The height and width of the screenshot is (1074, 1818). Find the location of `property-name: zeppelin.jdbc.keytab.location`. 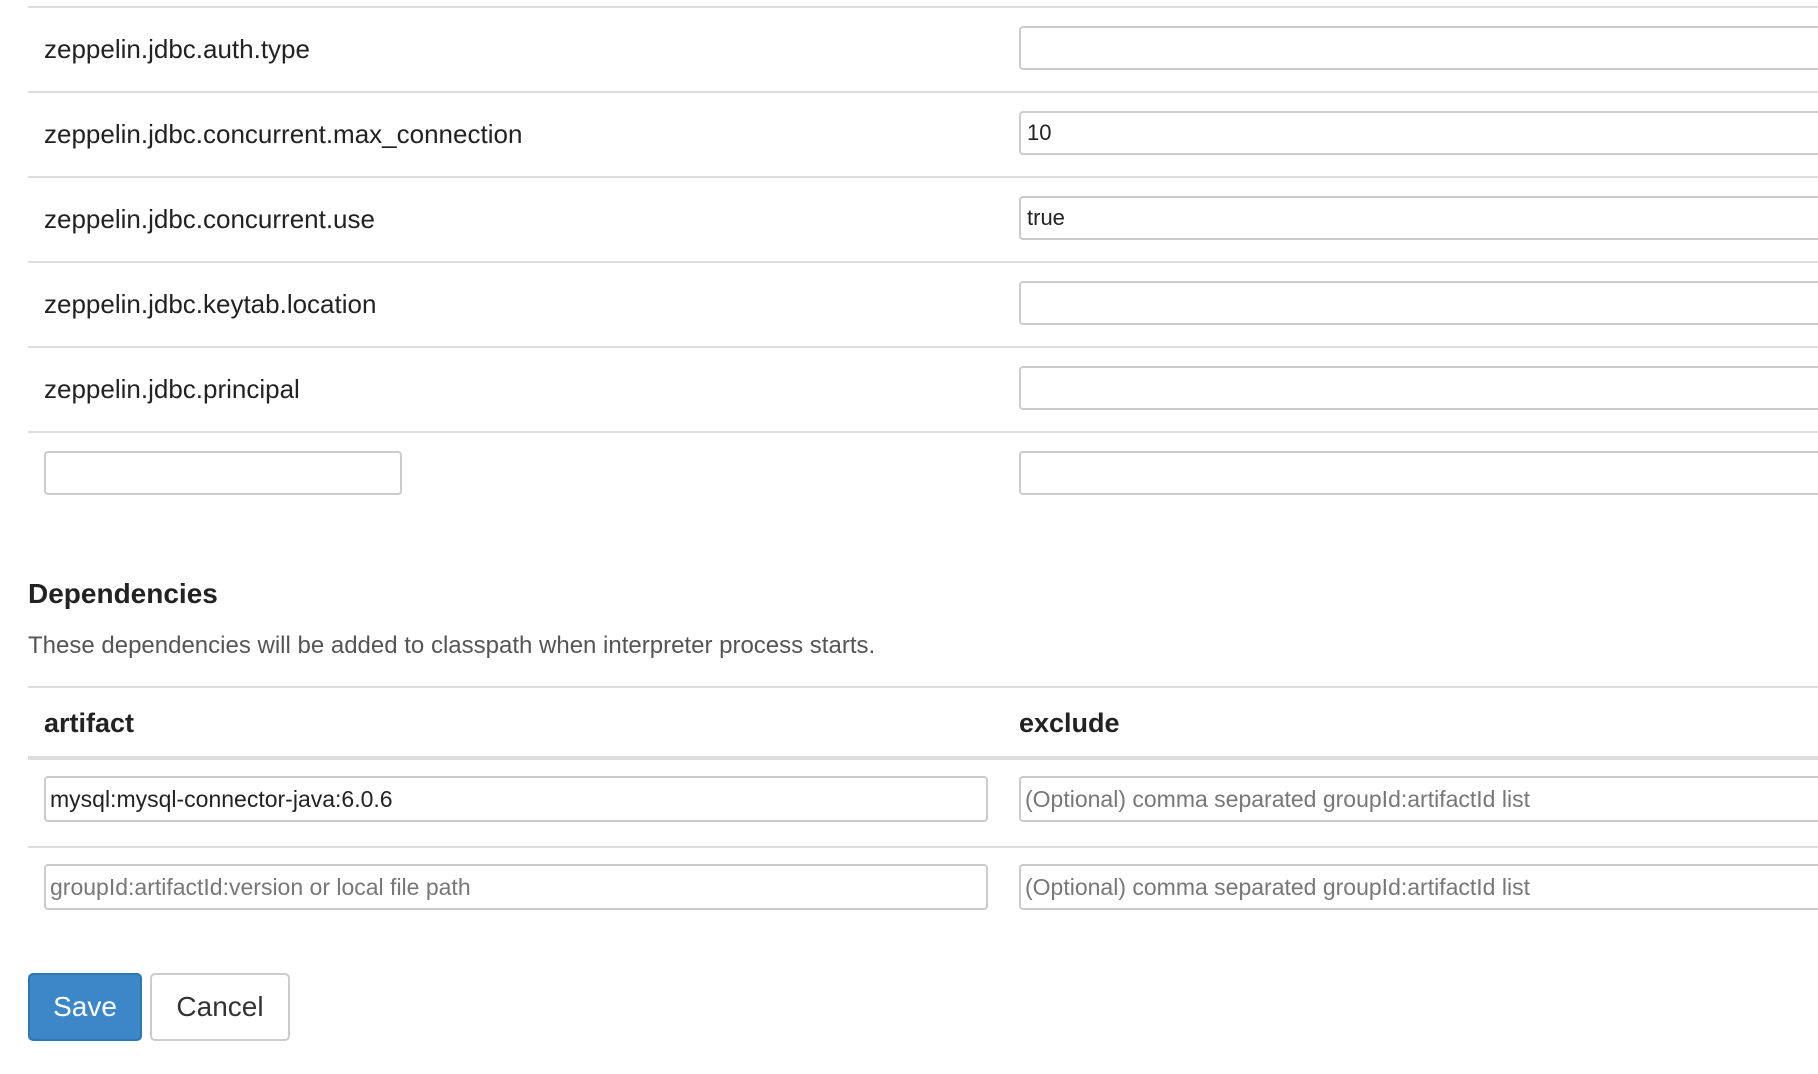

property-name: zeppelin.jdbc.keytab.location is located at coordinates (210, 304).